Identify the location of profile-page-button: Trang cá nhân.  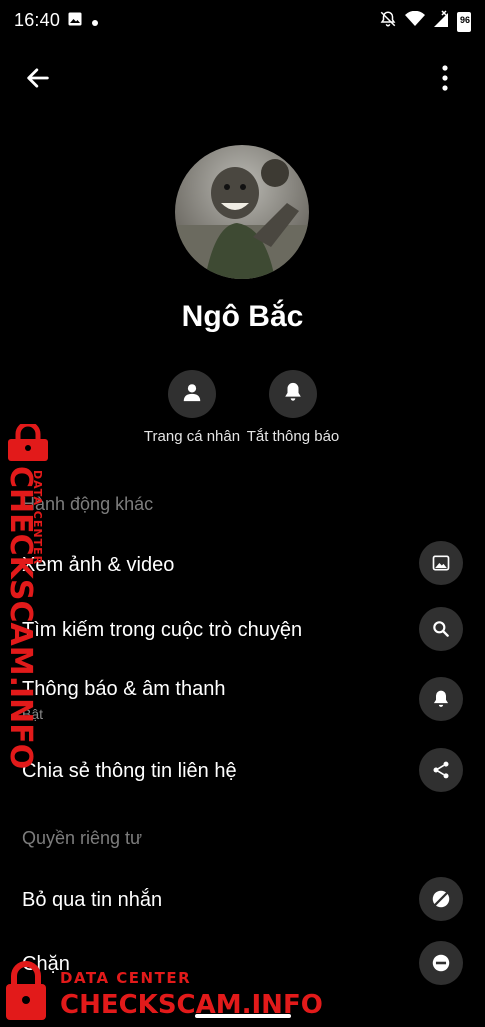
(192, 407).